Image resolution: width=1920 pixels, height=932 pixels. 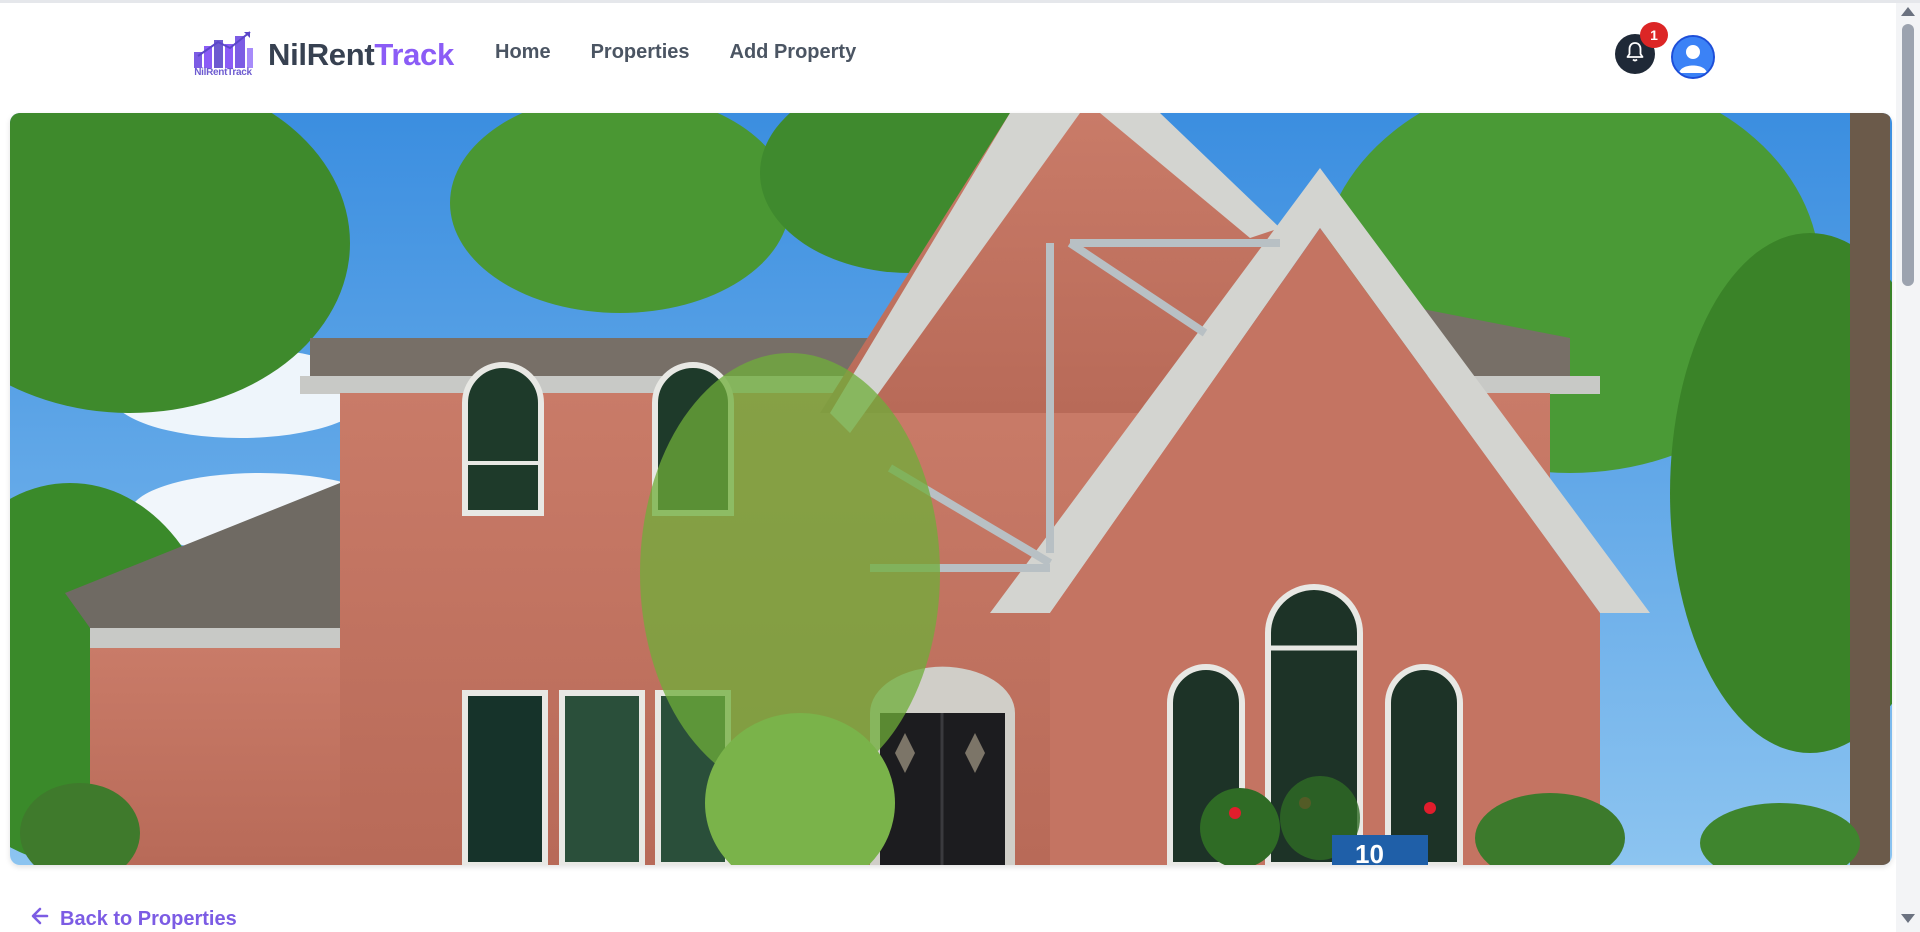 I want to click on user-avatar-icon, so click(x=1693, y=57).